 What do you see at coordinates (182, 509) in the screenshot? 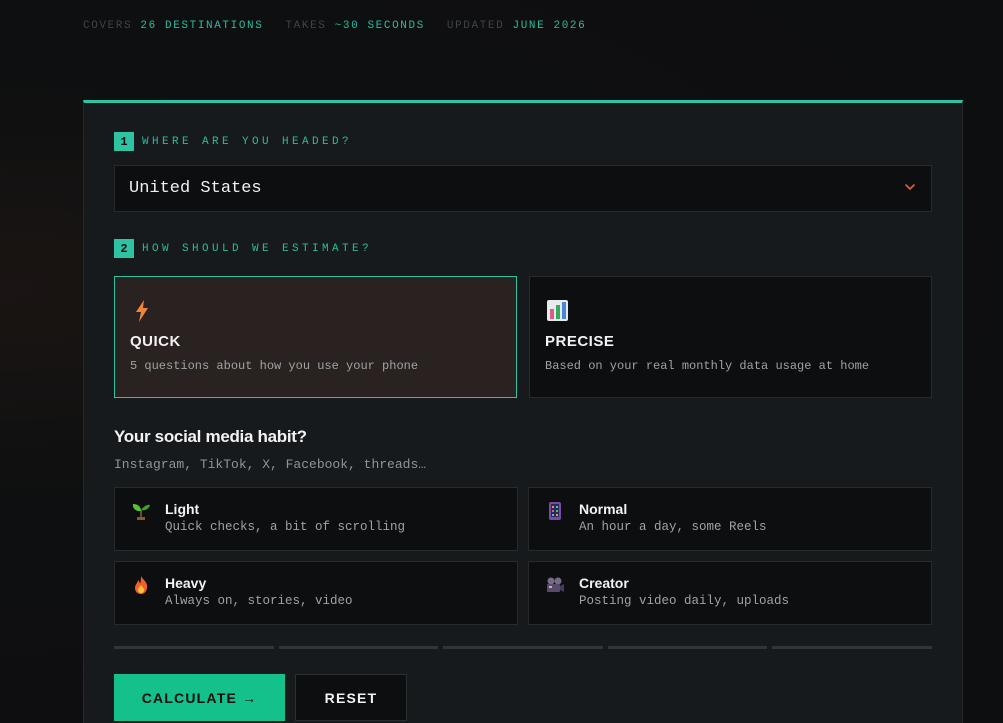
I see `option-light-title: Light` at bounding box center [182, 509].